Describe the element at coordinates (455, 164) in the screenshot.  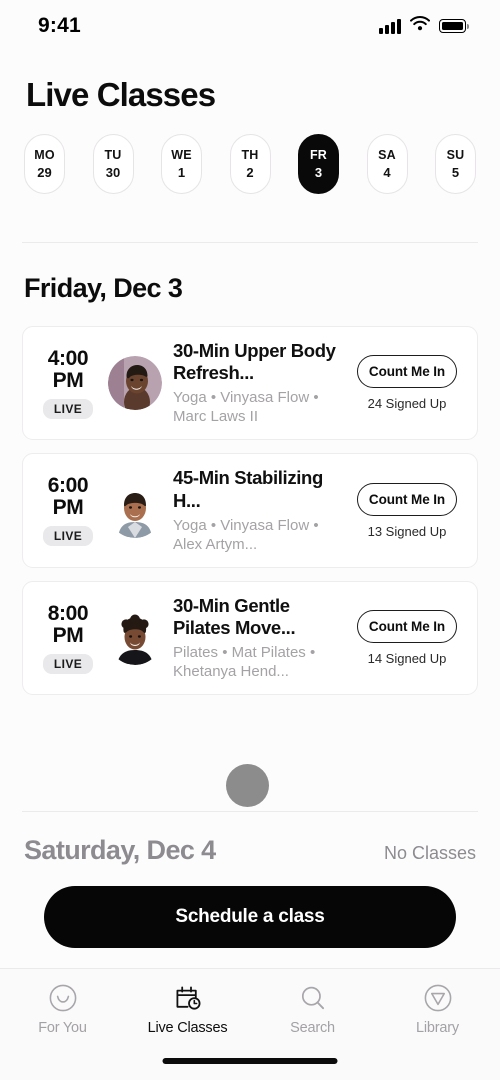
I see `day-pill-su: SU 5` at that location.